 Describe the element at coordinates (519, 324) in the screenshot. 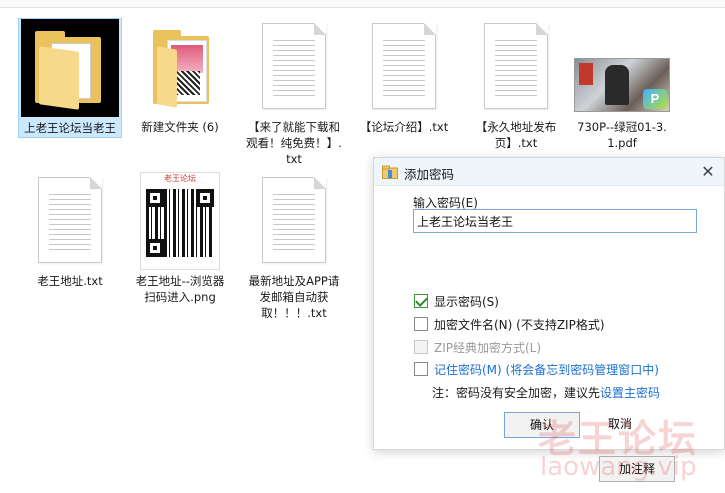

I see `checkbox-label: 加密文件名(N) (不支持ZIP格式)` at that location.